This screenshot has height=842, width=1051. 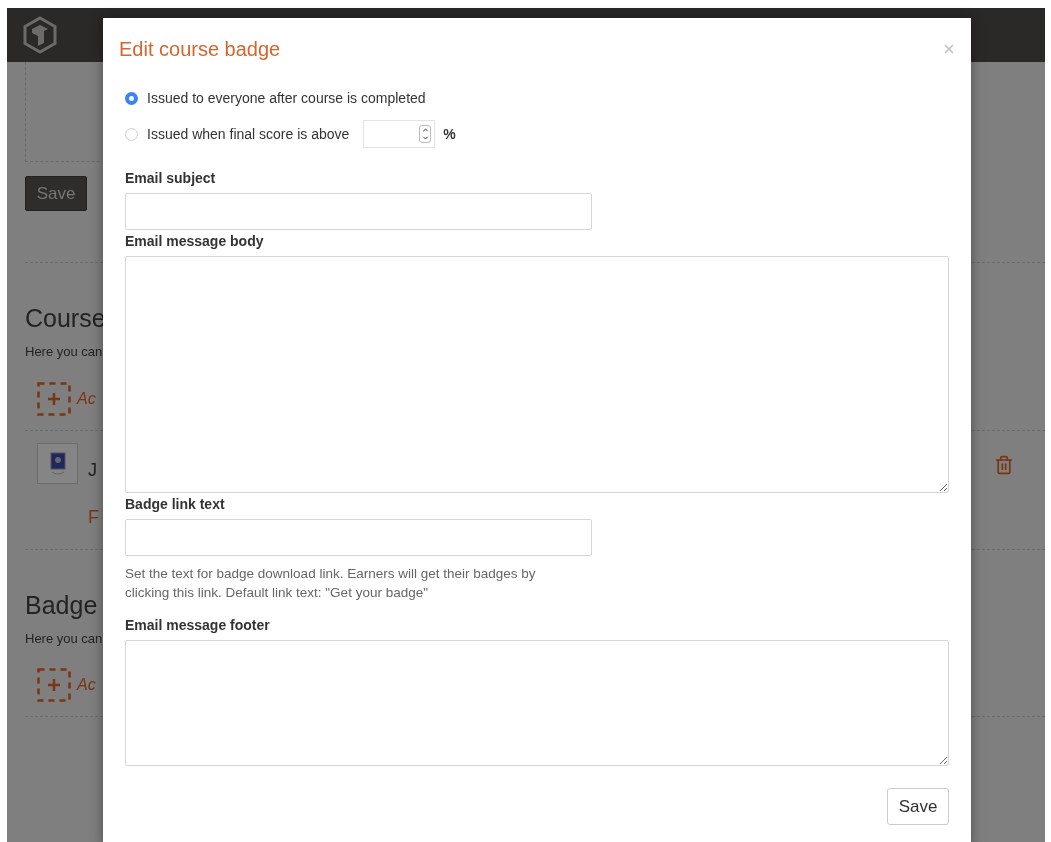 What do you see at coordinates (195, 241) in the screenshot?
I see `field-label: Email message body` at bounding box center [195, 241].